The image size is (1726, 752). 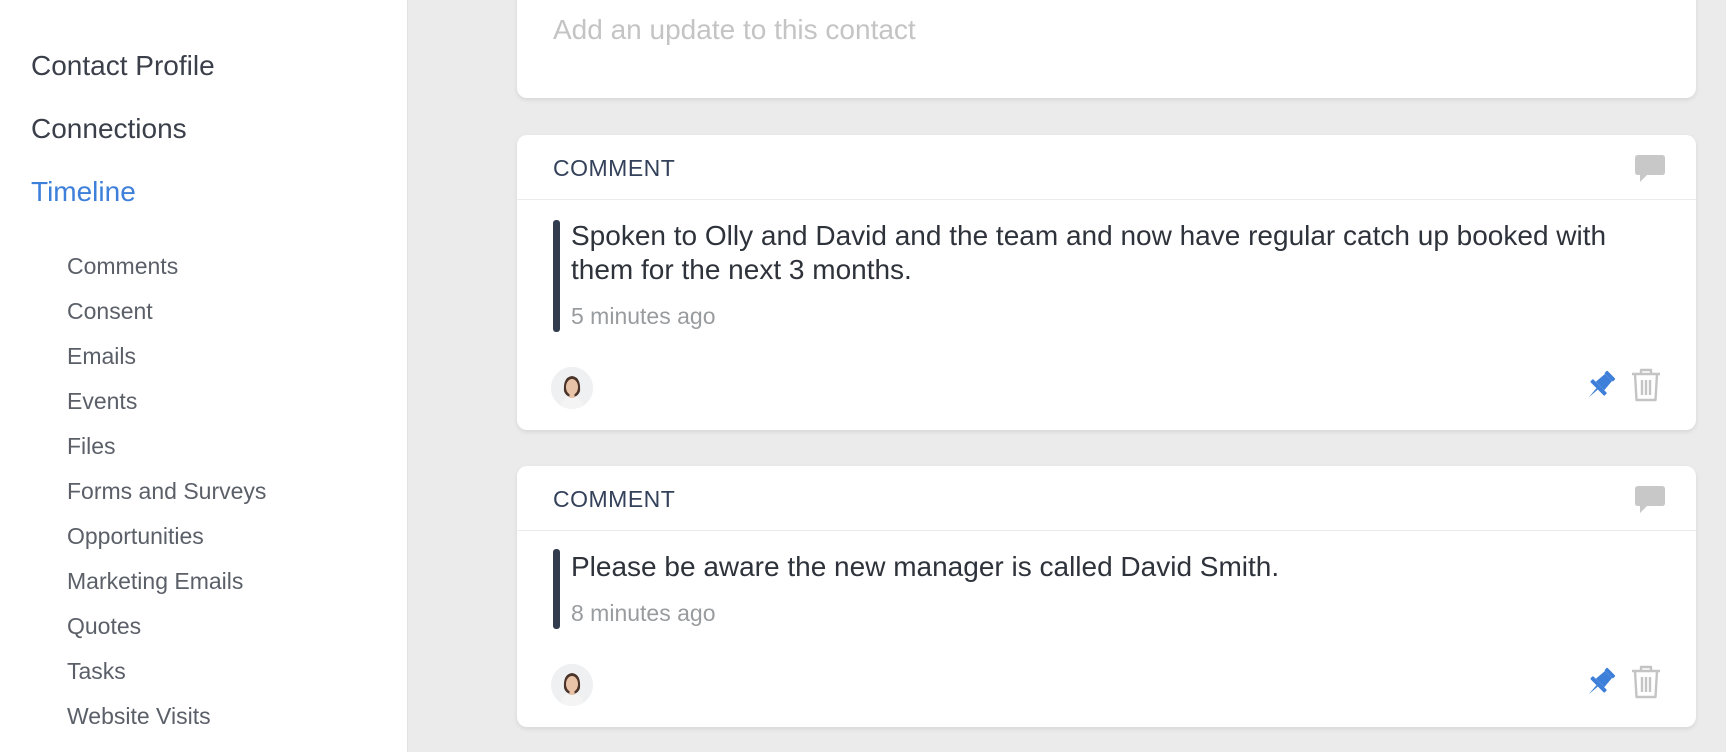 What do you see at coordinates (109, 129) in the screenshot?
I see `sidebar-item-connections: Connections` at bounding box center [109, 129].